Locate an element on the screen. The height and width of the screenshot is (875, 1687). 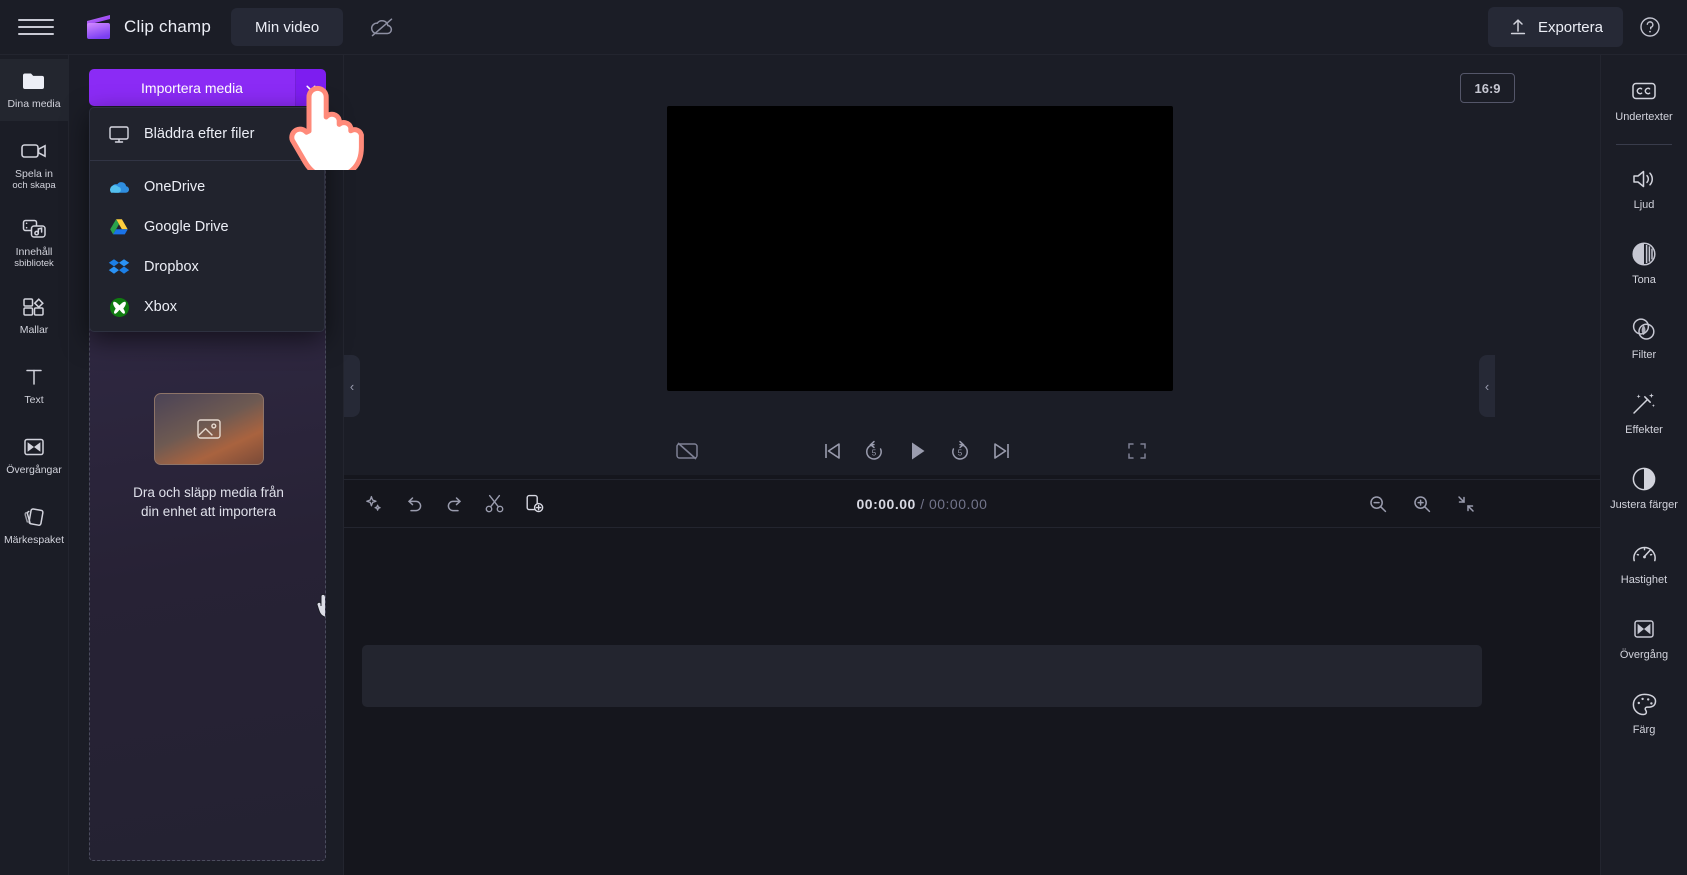
sidebar-item-markespaket: Märkespaket is located at coordinates (34, 526).